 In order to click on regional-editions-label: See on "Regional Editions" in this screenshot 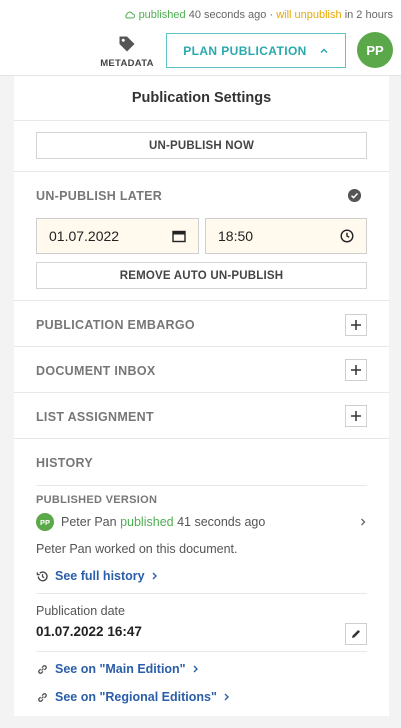, I will do `click(136, 697)`.